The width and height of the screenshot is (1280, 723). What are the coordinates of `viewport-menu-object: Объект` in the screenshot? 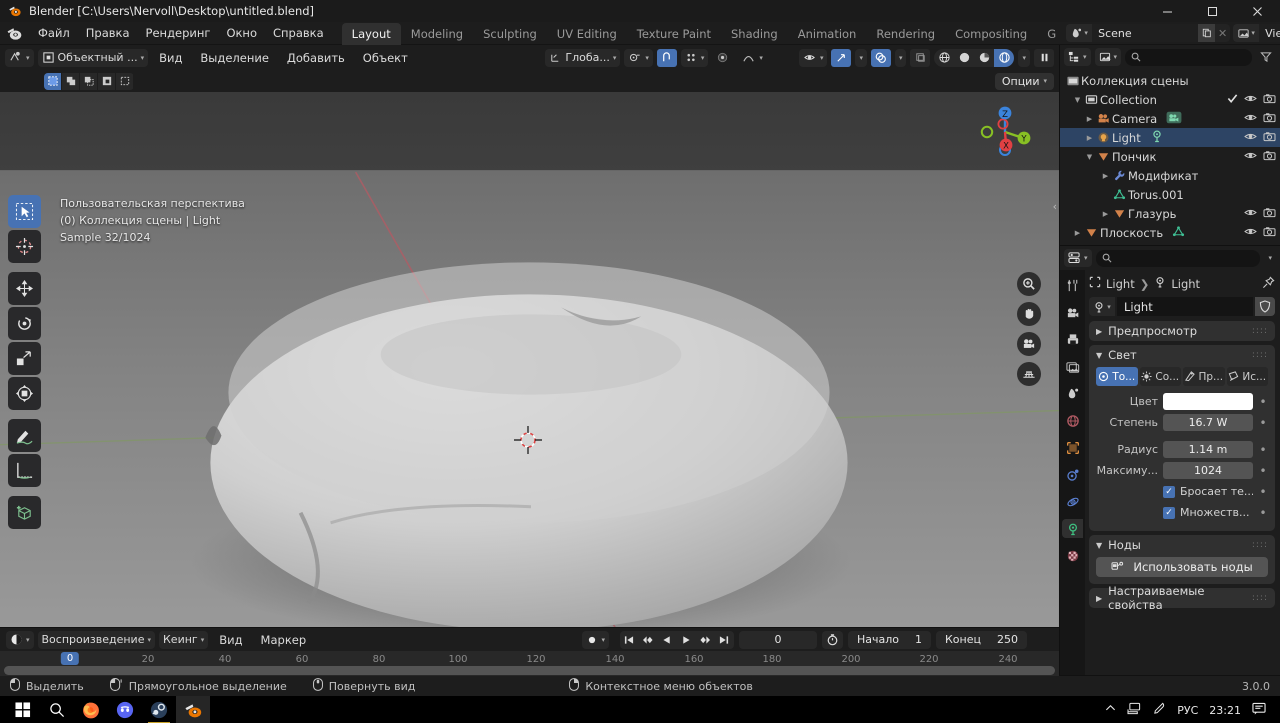 It's located at (385, 58).